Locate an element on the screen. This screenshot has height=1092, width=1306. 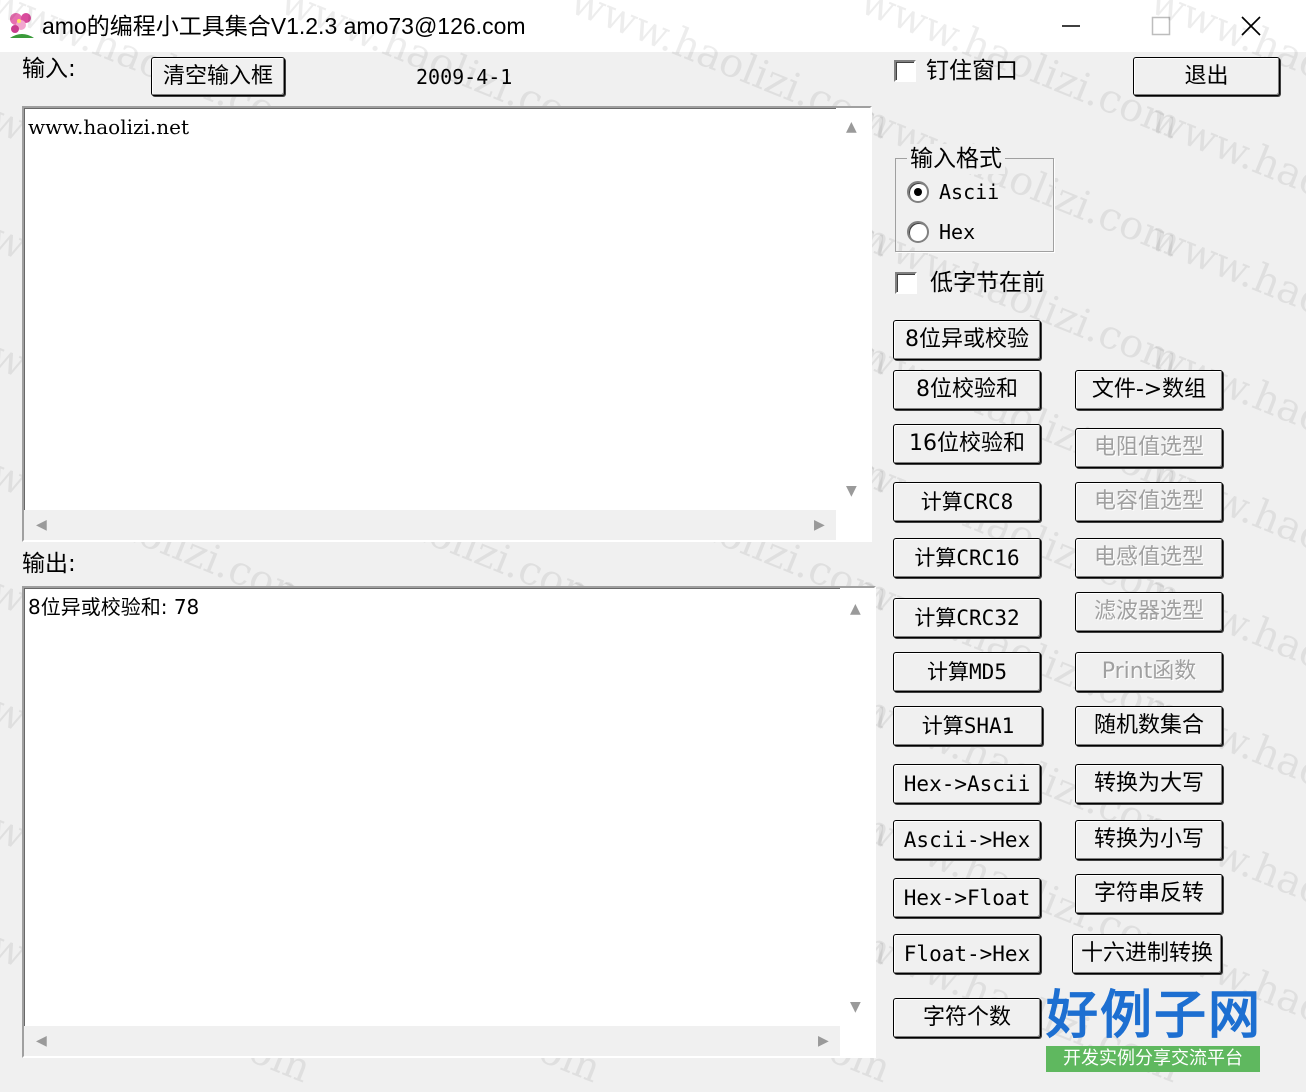
format-hex-label: Hex is located at coordinates (957, 232).